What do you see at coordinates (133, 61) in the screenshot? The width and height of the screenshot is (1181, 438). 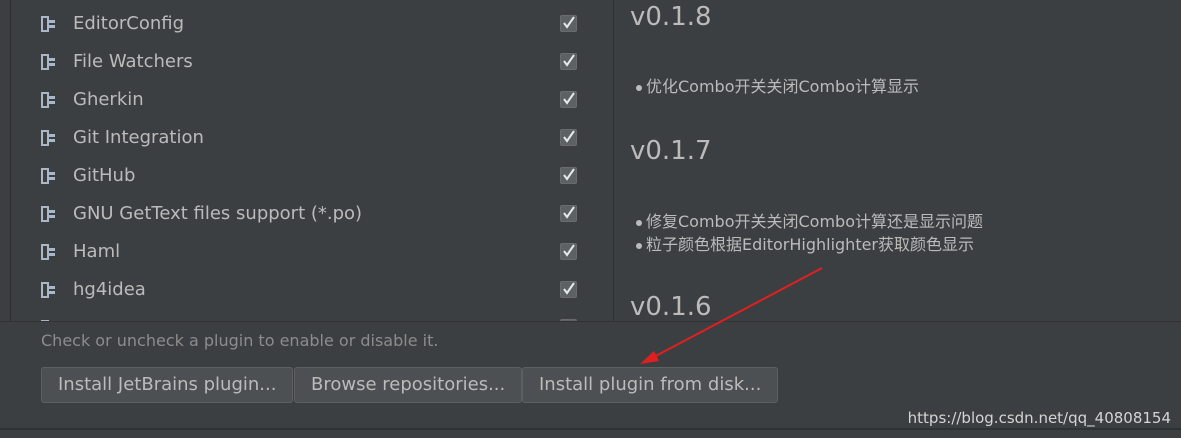 I see `plugin-name: File Watchers` at bounding box center [133, 61].